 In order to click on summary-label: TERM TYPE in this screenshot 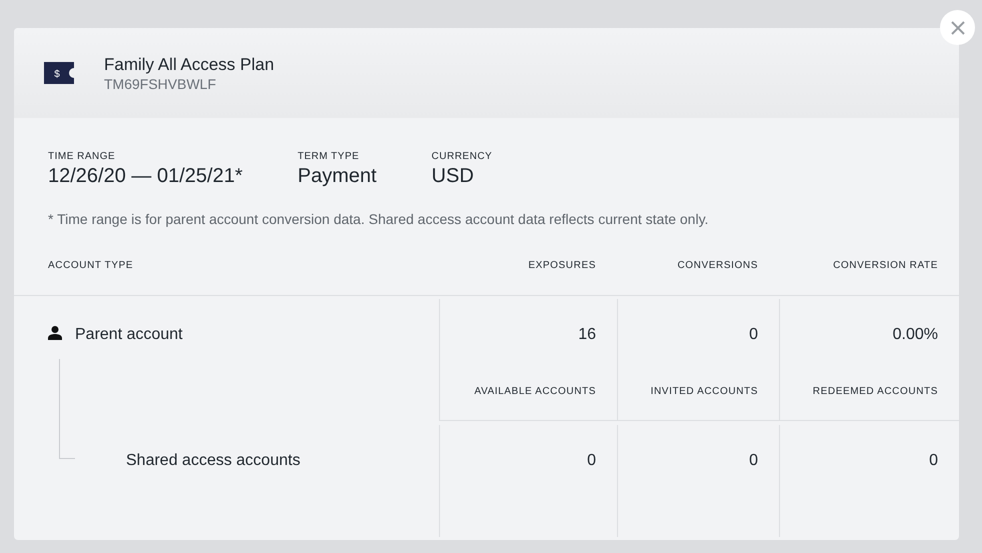, I will do `click(329, 157)`.